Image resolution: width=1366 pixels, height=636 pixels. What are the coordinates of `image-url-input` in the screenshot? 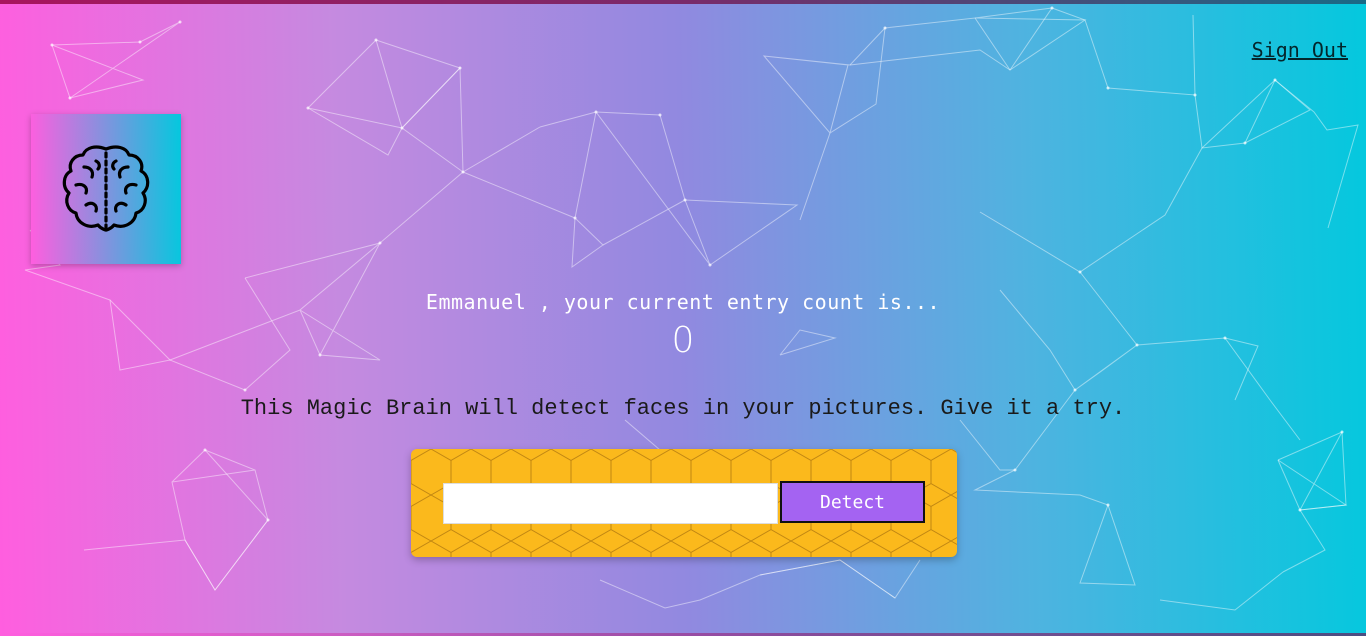 It's located at (610, 503).